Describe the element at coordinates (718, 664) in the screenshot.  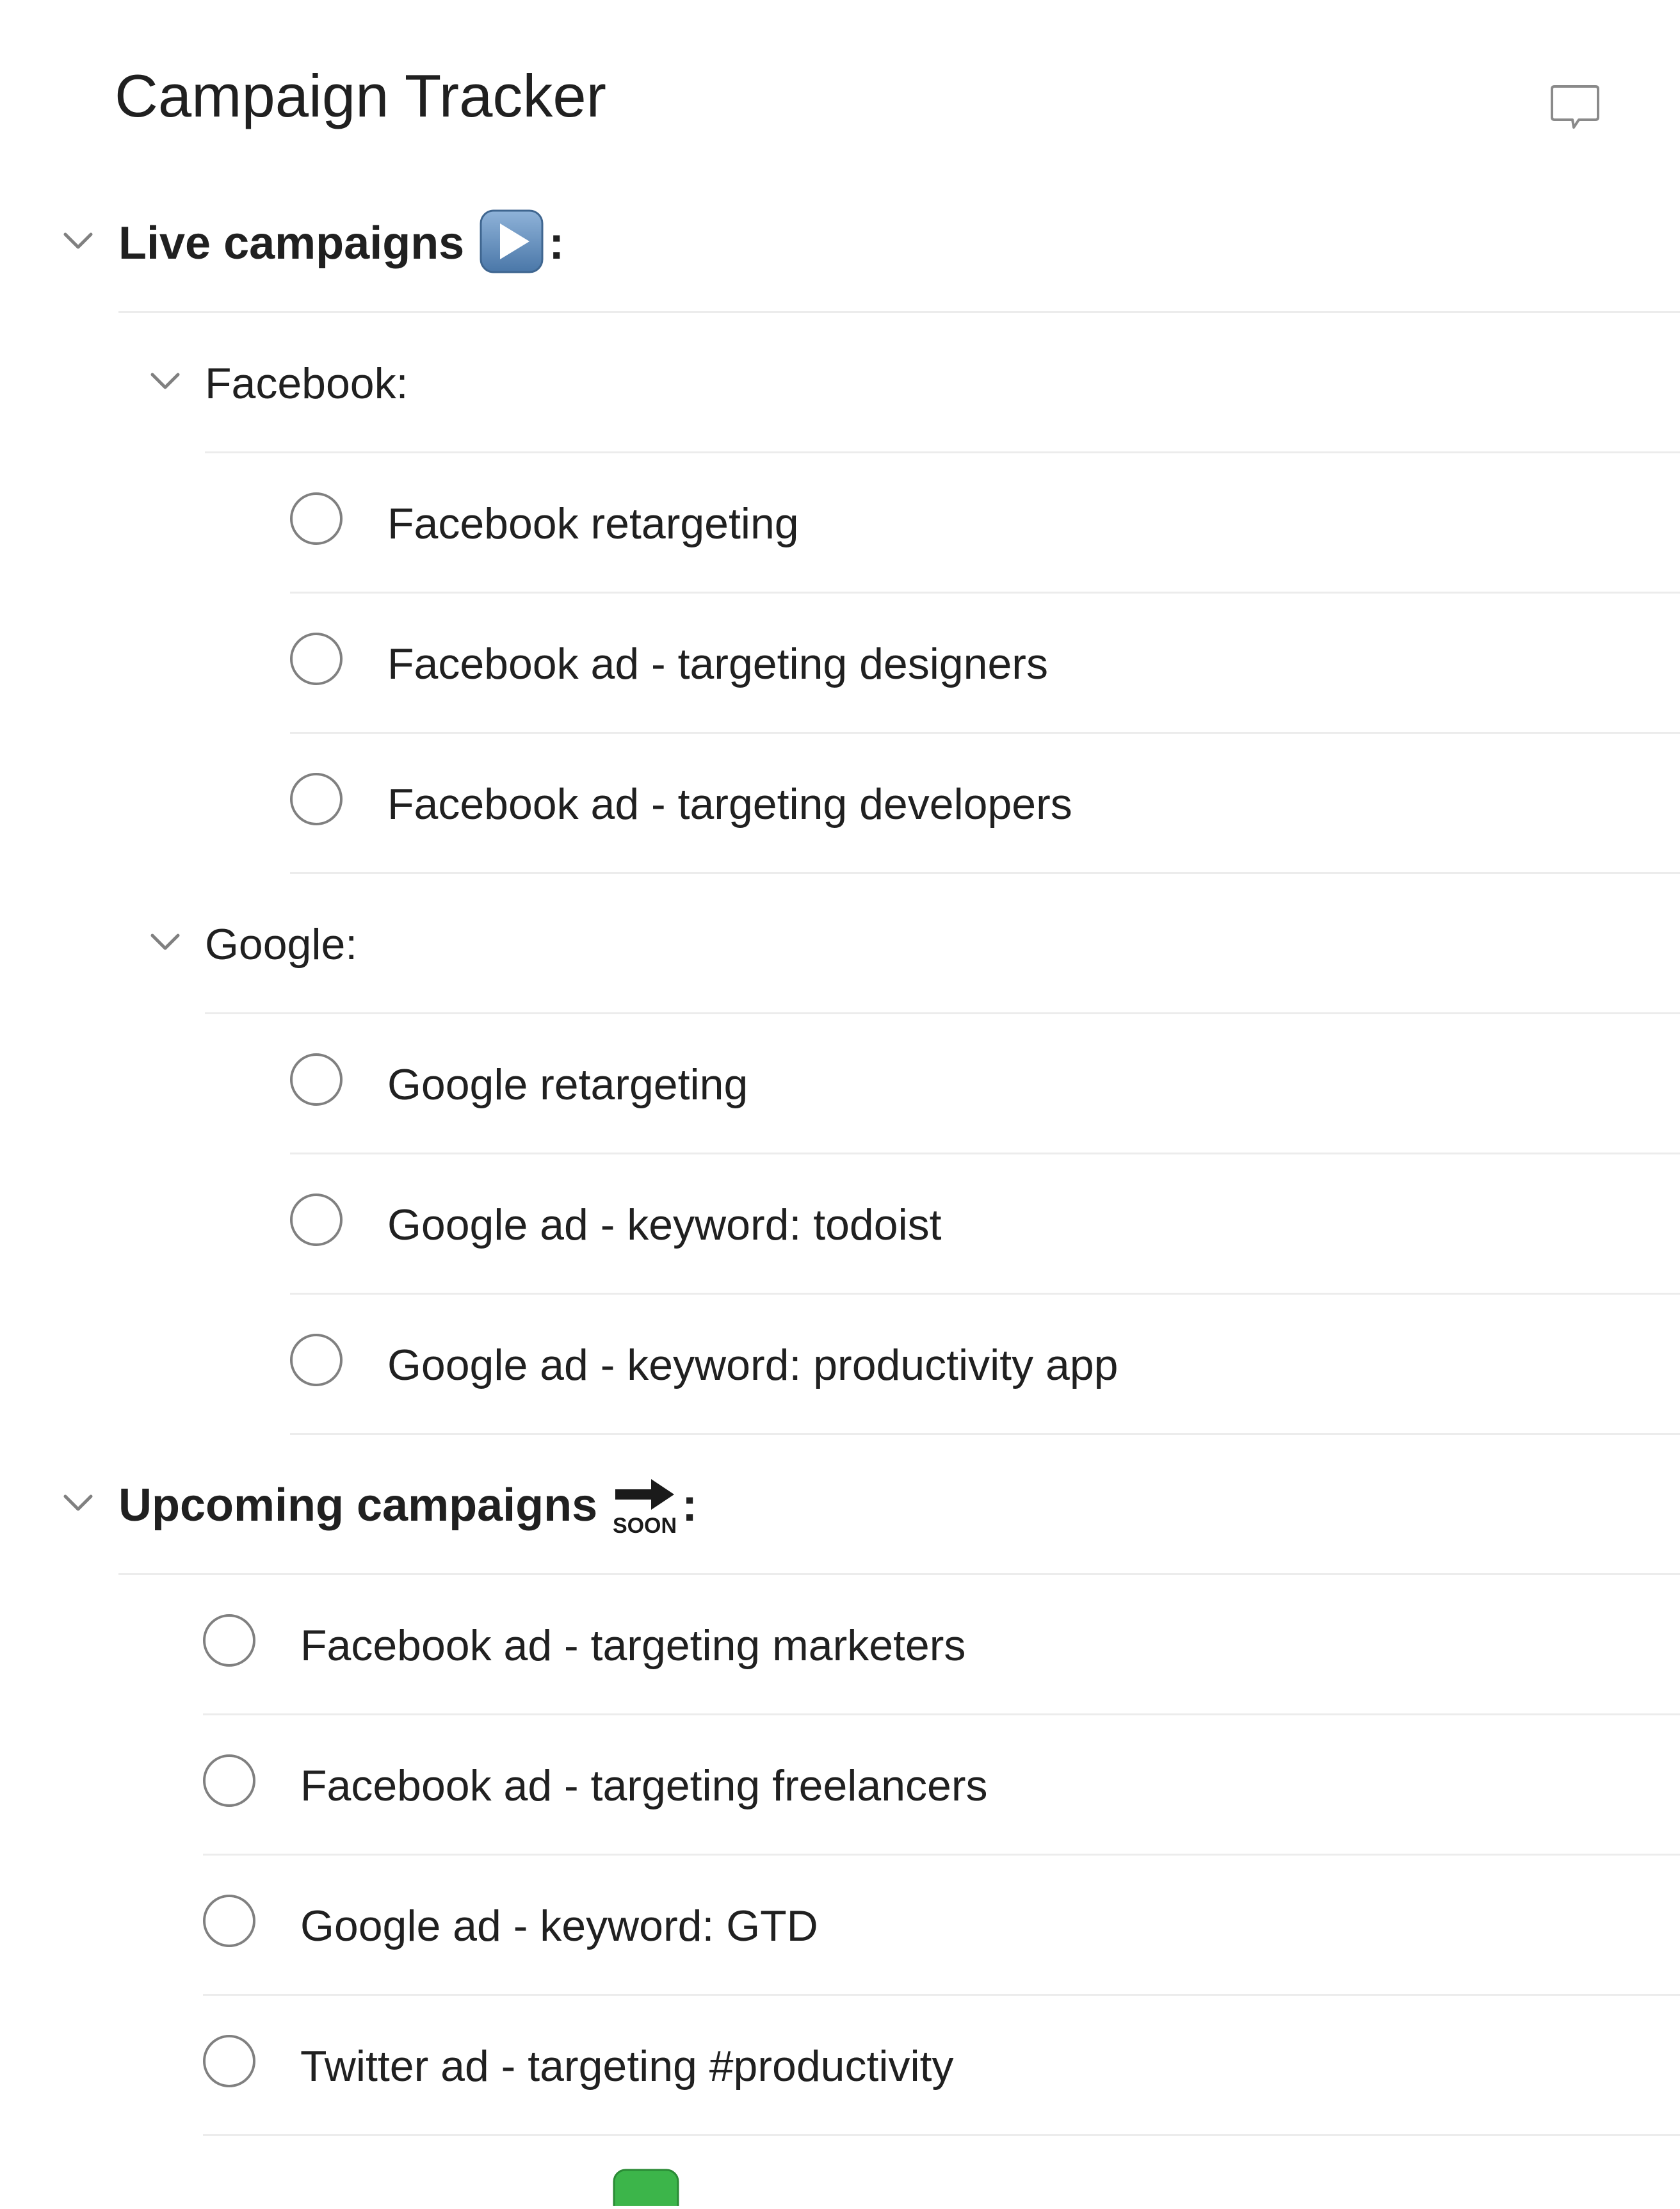
I see `task-content: Facebook ad - targeting designers` at that location.